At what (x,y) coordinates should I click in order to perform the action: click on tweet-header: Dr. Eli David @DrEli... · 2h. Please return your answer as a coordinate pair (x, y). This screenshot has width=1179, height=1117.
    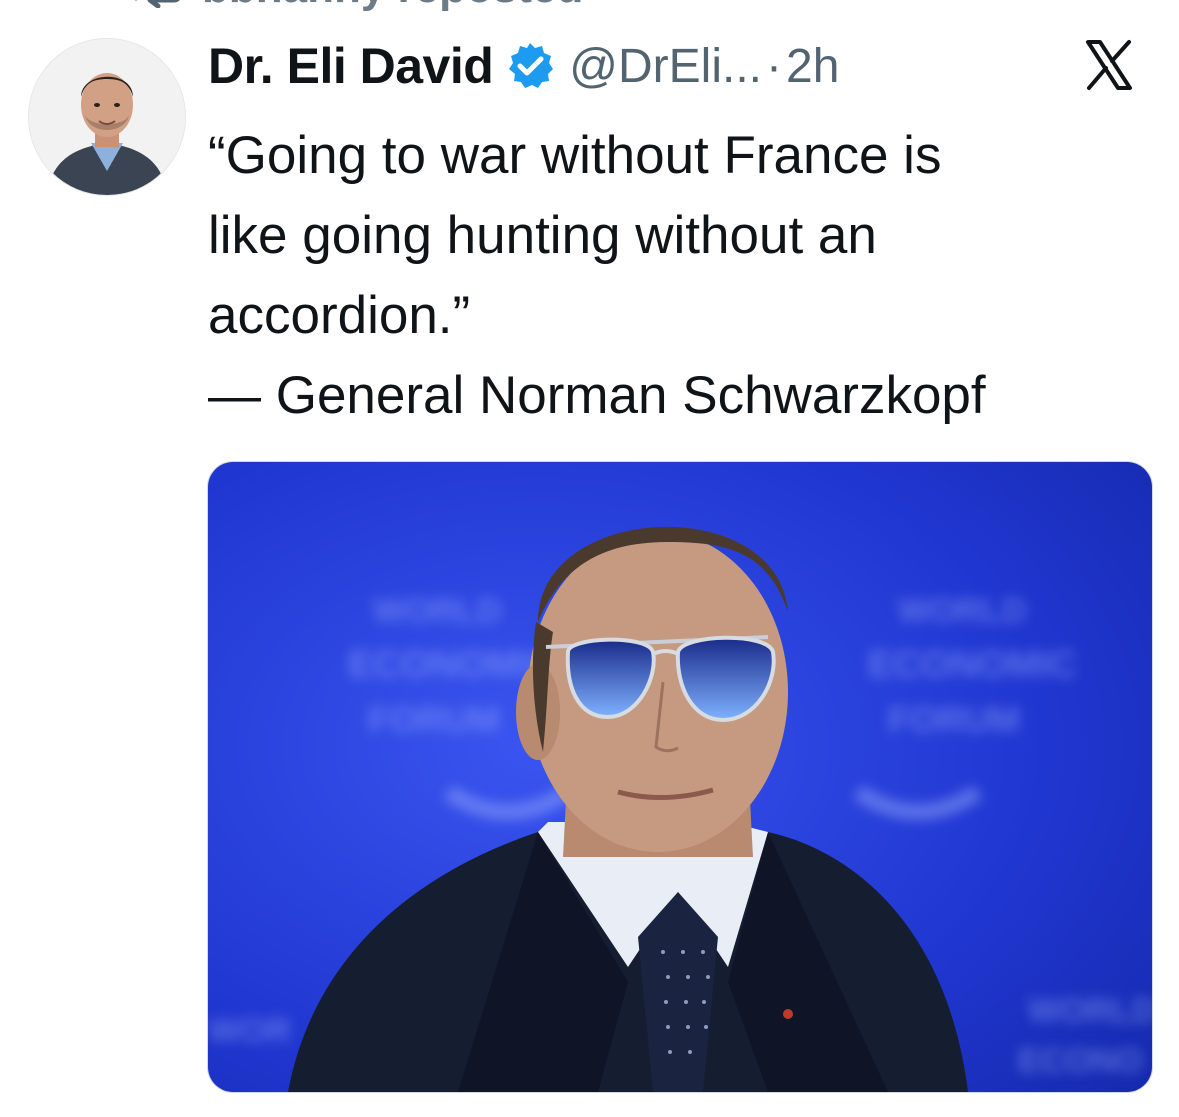
    Looking at the image, I should click on (683, 66).